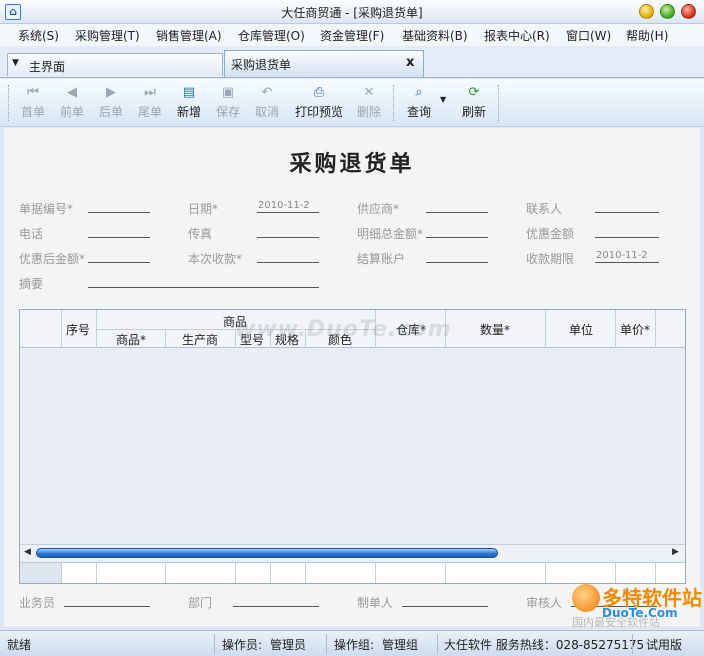 This screenshot has height=656, width=704. What do you see at coordinates (52, 259) in the screenshot?
I see `after-discount-label: 优惠后金额*` at bounding box center [52, 259].